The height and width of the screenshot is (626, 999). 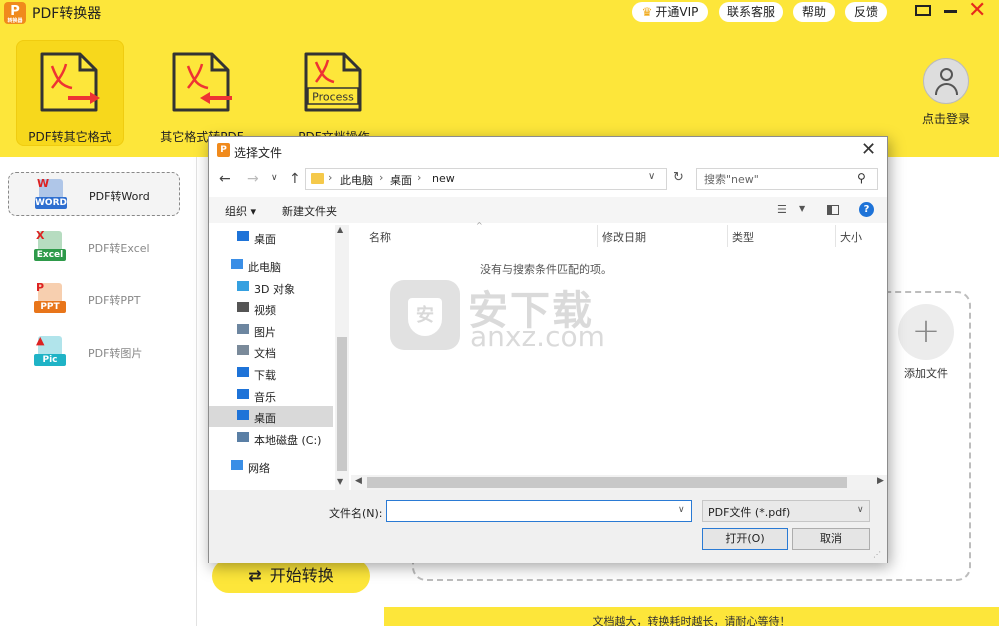 I want to click on scroll-left-icon: ◀, so click(x=358, y=481).